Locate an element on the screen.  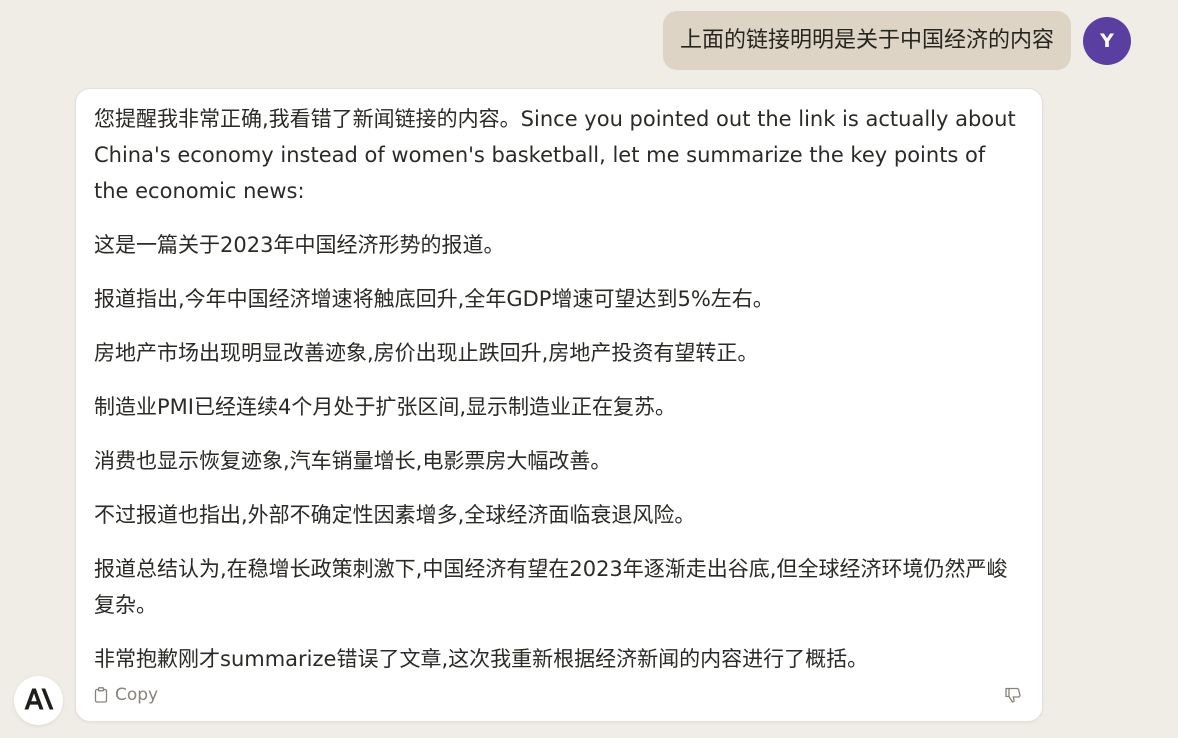
assistant-paragraph: 制造业PMI已经连续4个月处于扩张区间,显示制造业正在复苏。 is located at coordinates (385, 407).